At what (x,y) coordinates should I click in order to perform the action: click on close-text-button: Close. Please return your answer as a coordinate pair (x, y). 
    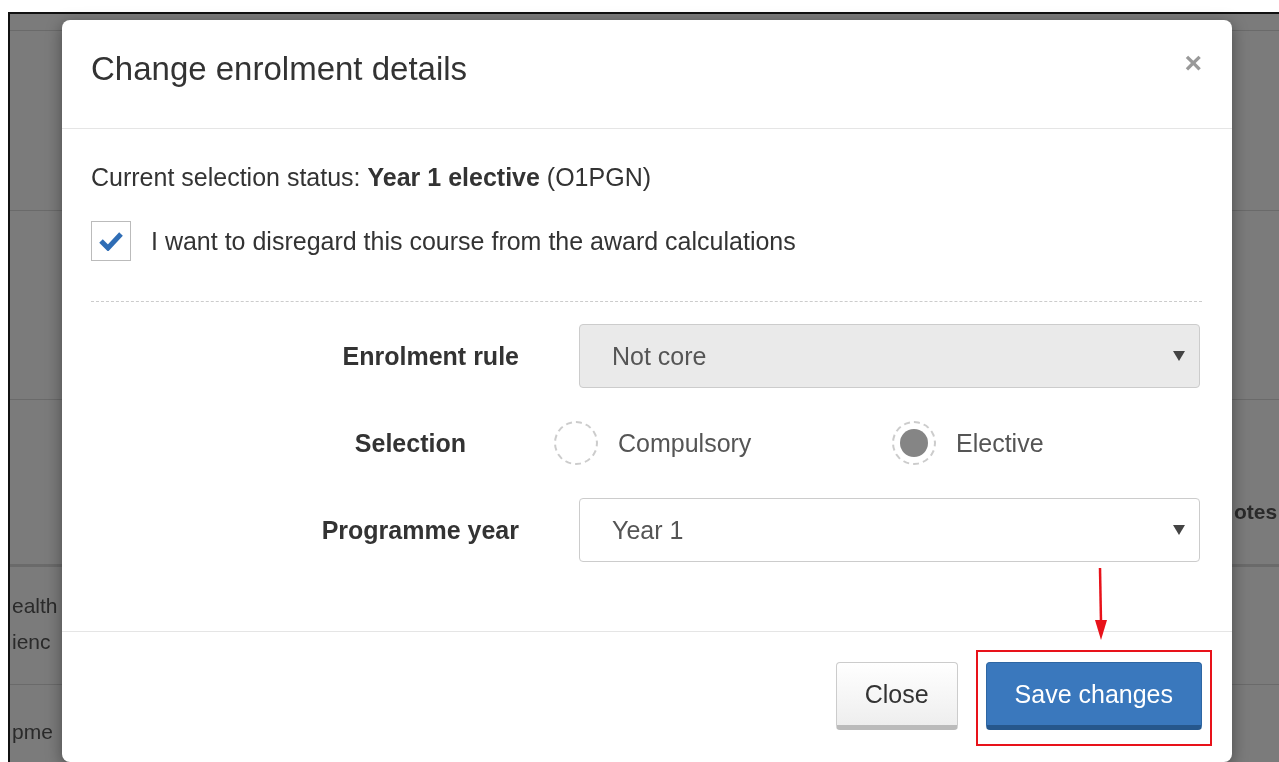
    Looking at the image, I should click on (896, 696).